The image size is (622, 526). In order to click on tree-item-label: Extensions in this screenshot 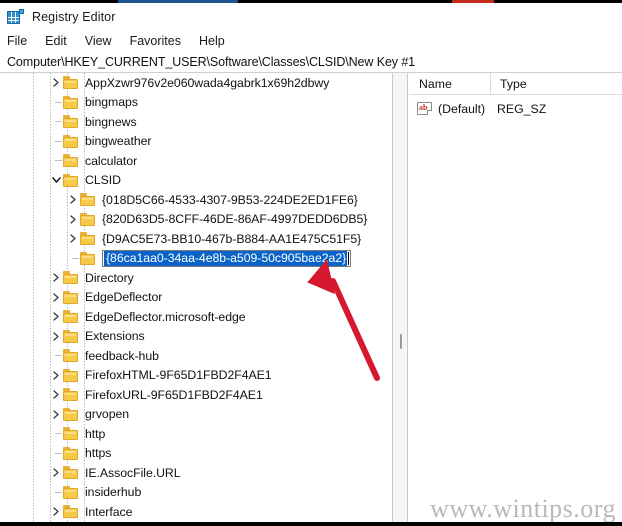, I will do `click(115, 336)`.